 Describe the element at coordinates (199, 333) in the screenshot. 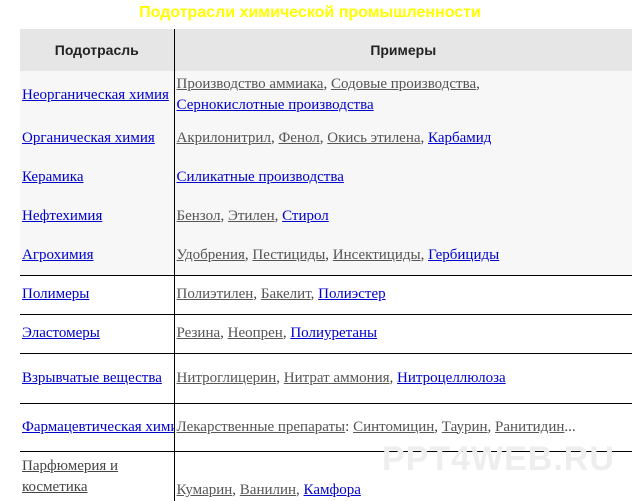

I see `example-link: Резина` at that location.